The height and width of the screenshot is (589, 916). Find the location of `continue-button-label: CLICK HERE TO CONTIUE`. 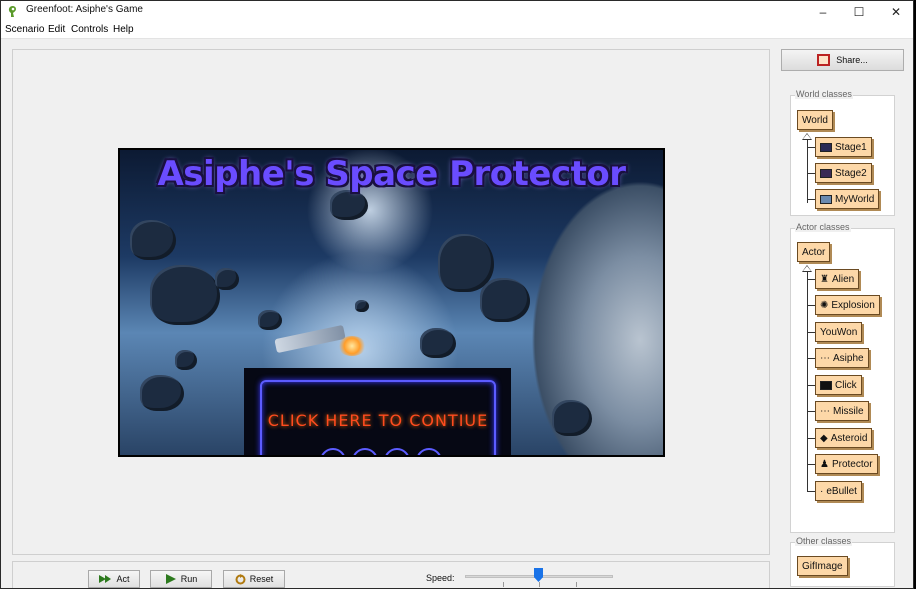

continue-button-label: CLICK HERE TO CONTIUE is located at coordinates (378, 420).